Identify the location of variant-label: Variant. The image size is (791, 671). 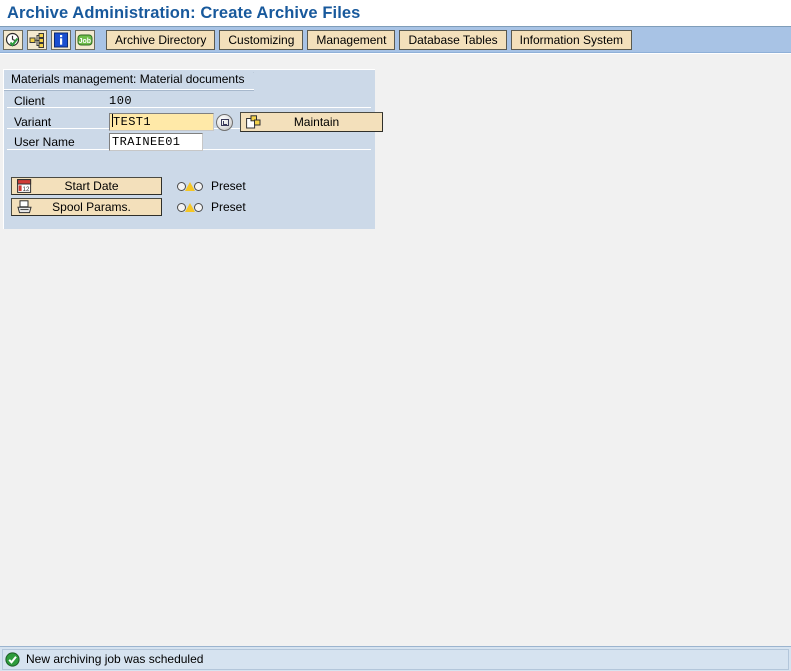
(33, 122).